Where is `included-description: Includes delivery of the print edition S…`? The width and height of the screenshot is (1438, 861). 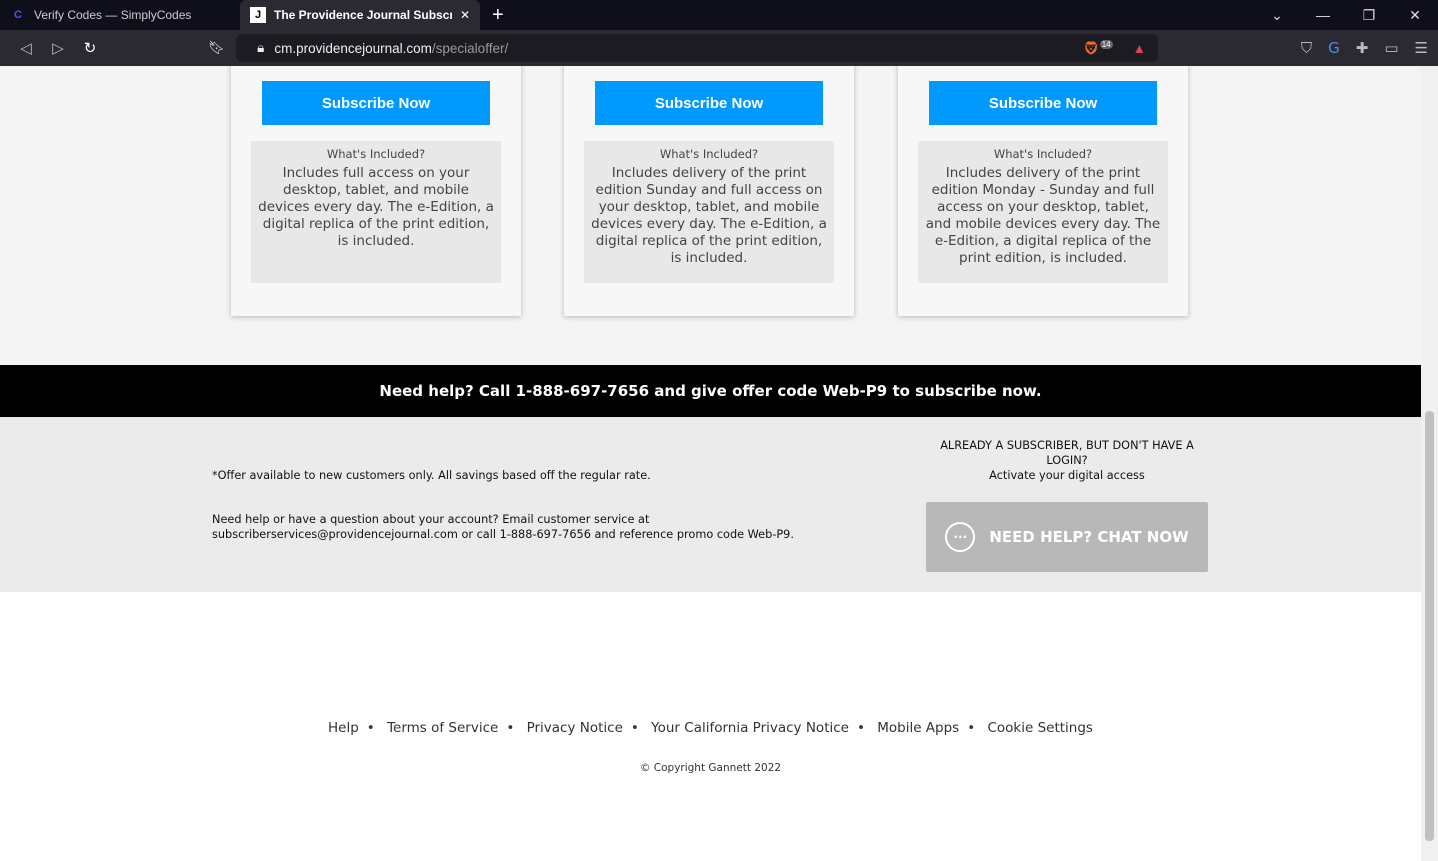 included-description: Includes delivery of the print edition S… is located at coordinates (709, 215).